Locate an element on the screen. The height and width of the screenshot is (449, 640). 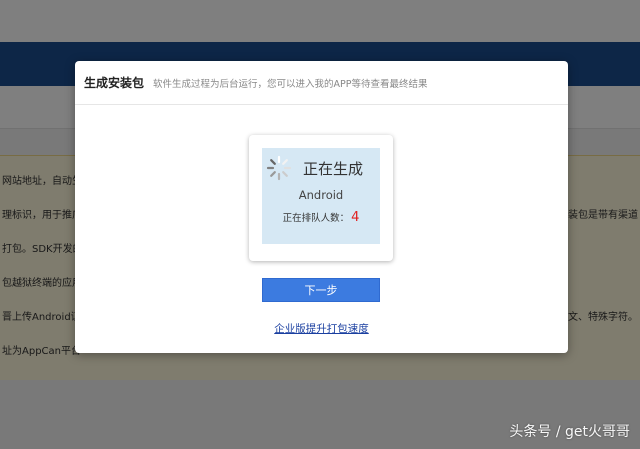
queue-info: 正在排队人数： 4 is located at coordinates (321, 217).